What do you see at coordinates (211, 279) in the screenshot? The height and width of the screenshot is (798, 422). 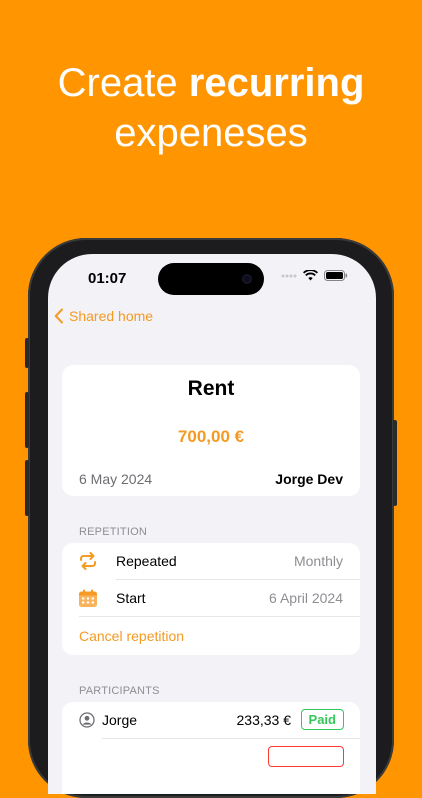 I see `dynamic-island` at bounding box center [211, 279].